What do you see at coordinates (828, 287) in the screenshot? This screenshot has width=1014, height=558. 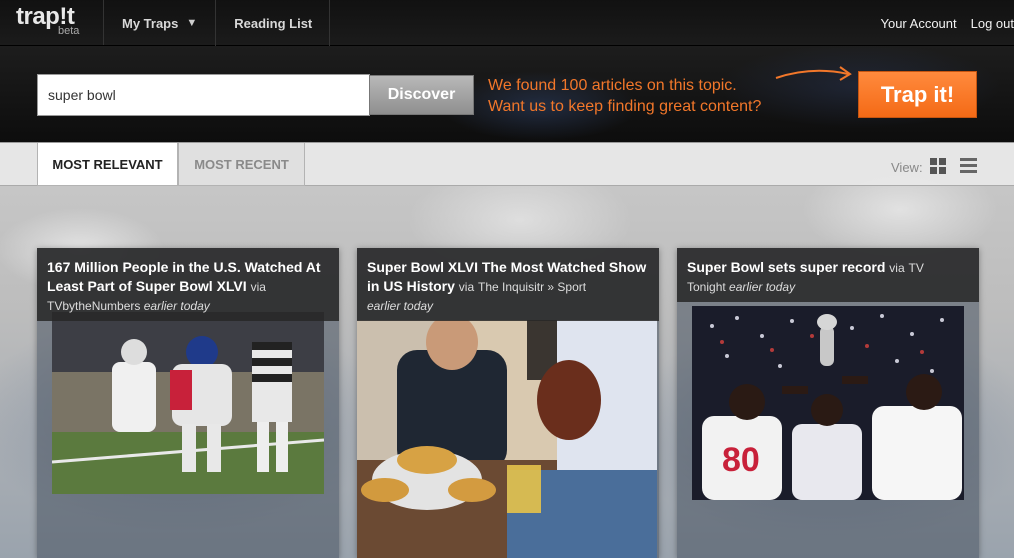 I see `article-meta: Tonight earlier today` at bounding box center [828, 287].